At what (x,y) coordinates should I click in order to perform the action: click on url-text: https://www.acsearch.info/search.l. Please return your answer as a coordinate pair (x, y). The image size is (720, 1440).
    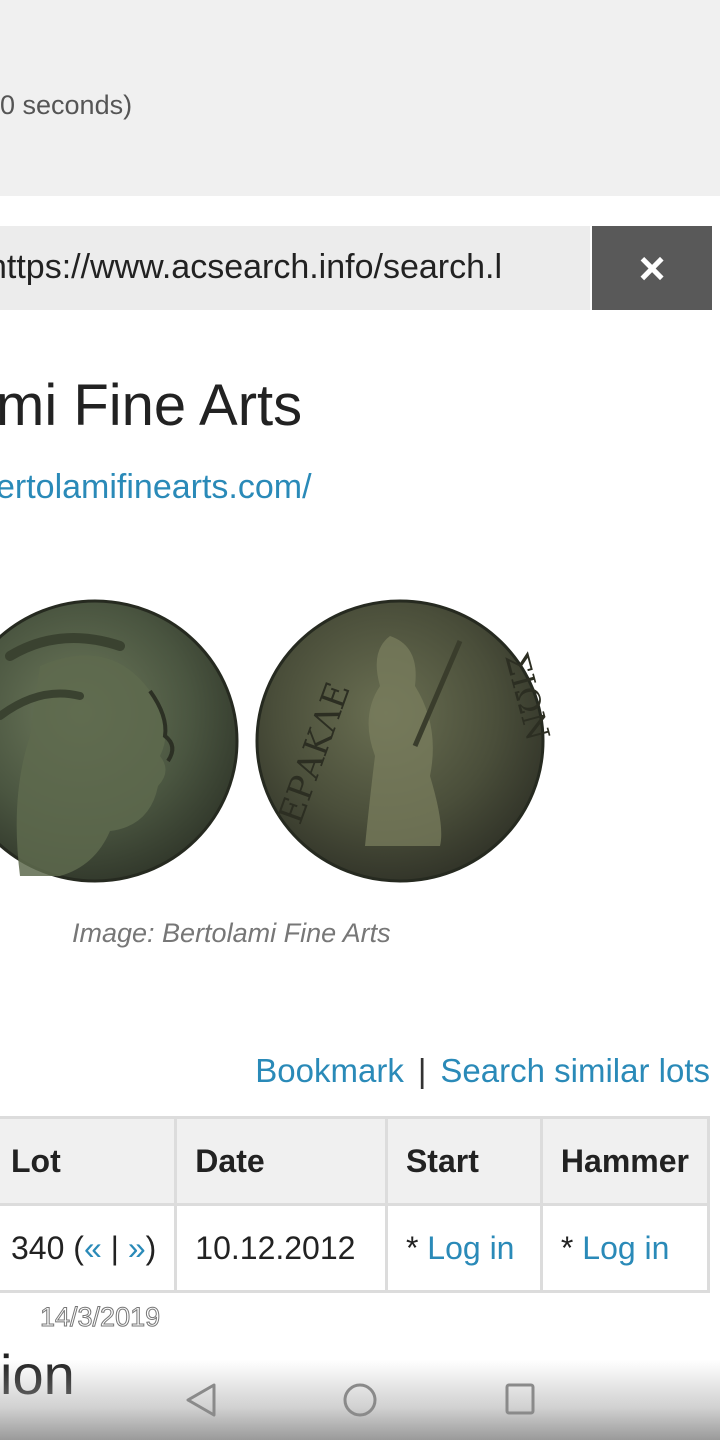
    Looking at the image, I should click on (274, 267).